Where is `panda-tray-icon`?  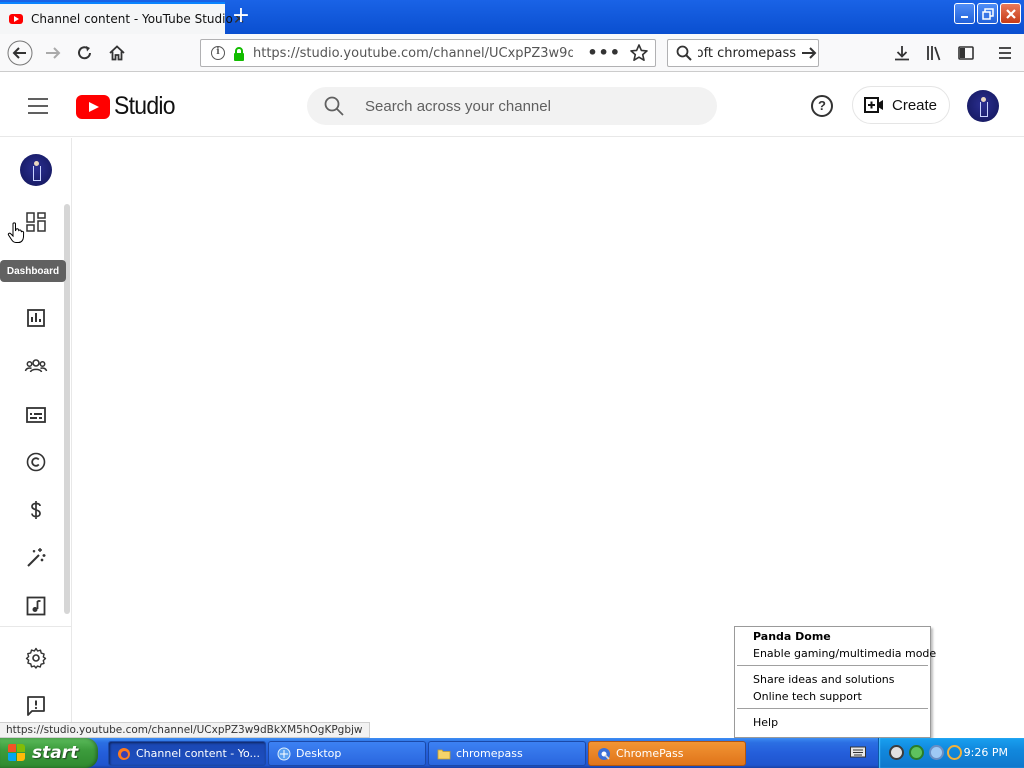
panda-tray-icon is located at coordinates (896, 752).